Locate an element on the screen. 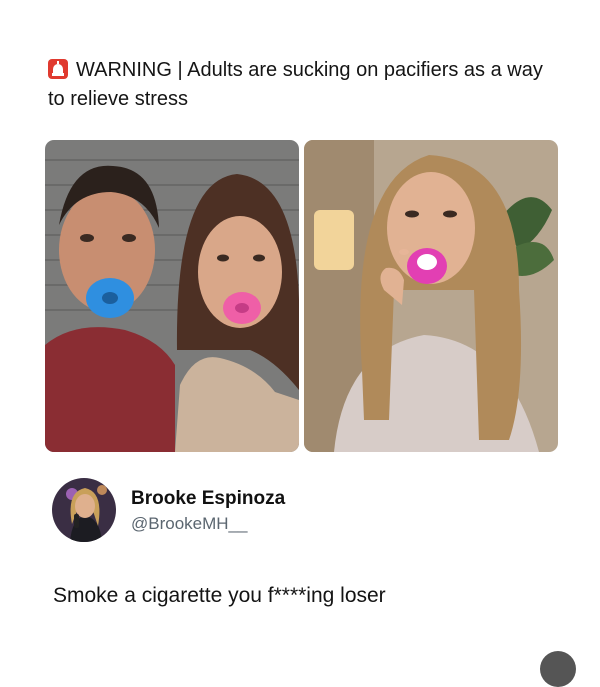  avatar is located at coordinates (84, 510).